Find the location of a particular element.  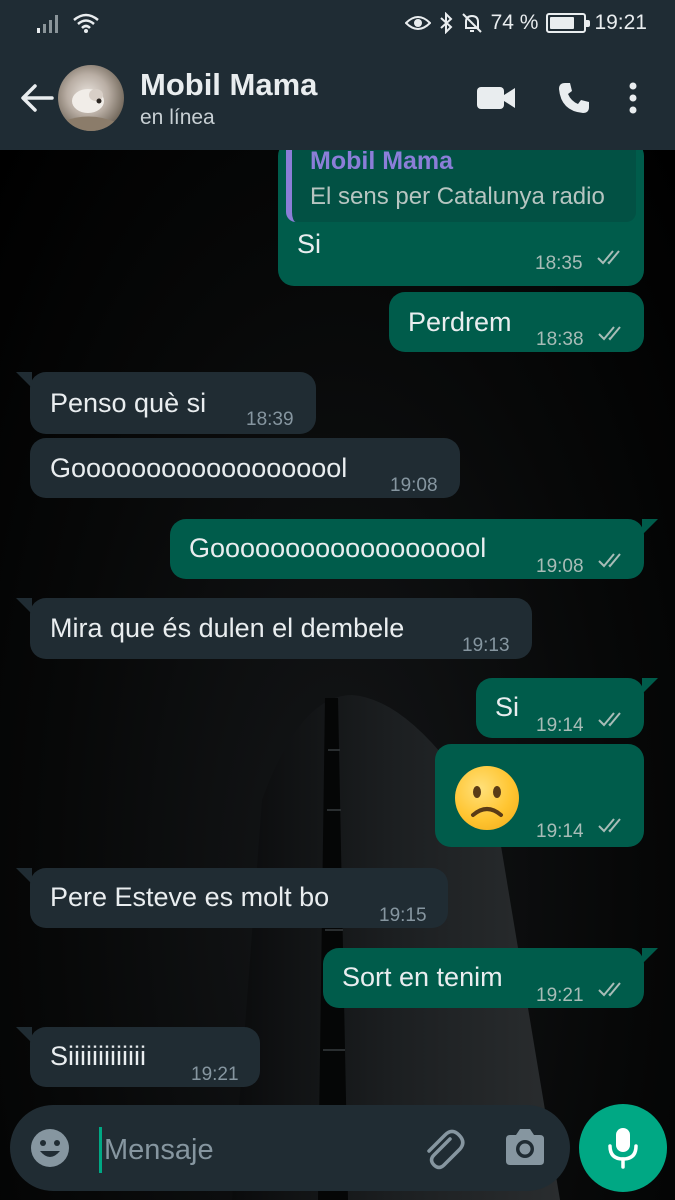

message-time: 18:38 is located at coordinates (560, 339).